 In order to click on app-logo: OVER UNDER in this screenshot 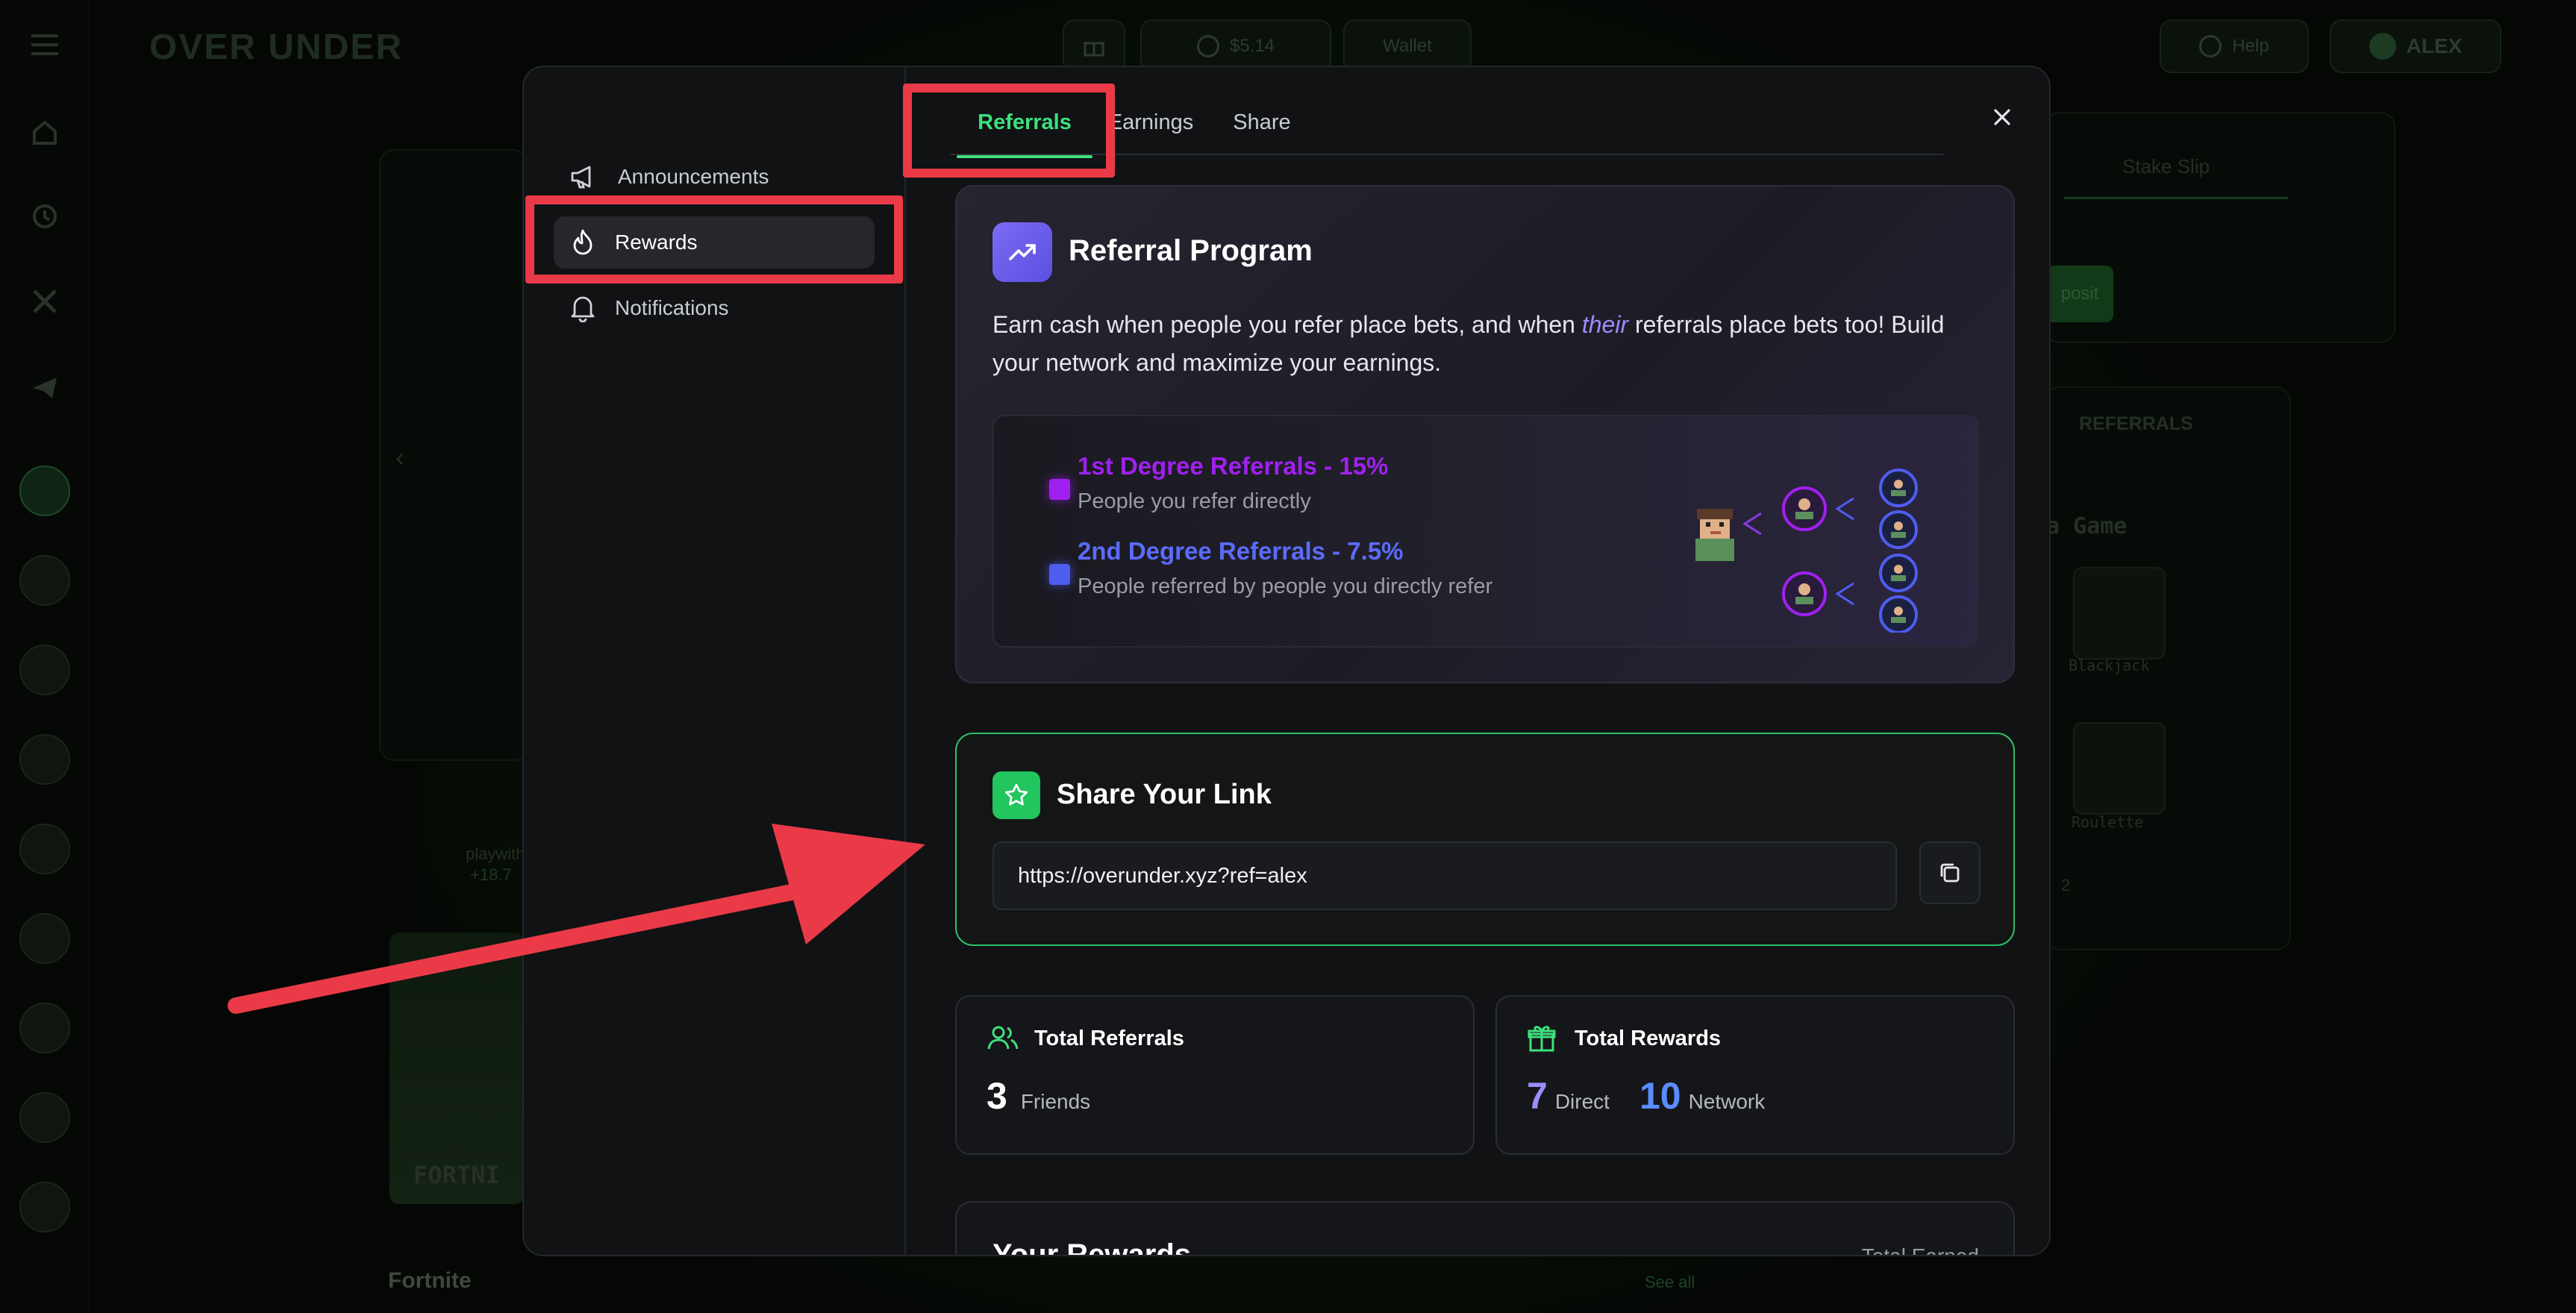, I will do `click(276, 47)`.